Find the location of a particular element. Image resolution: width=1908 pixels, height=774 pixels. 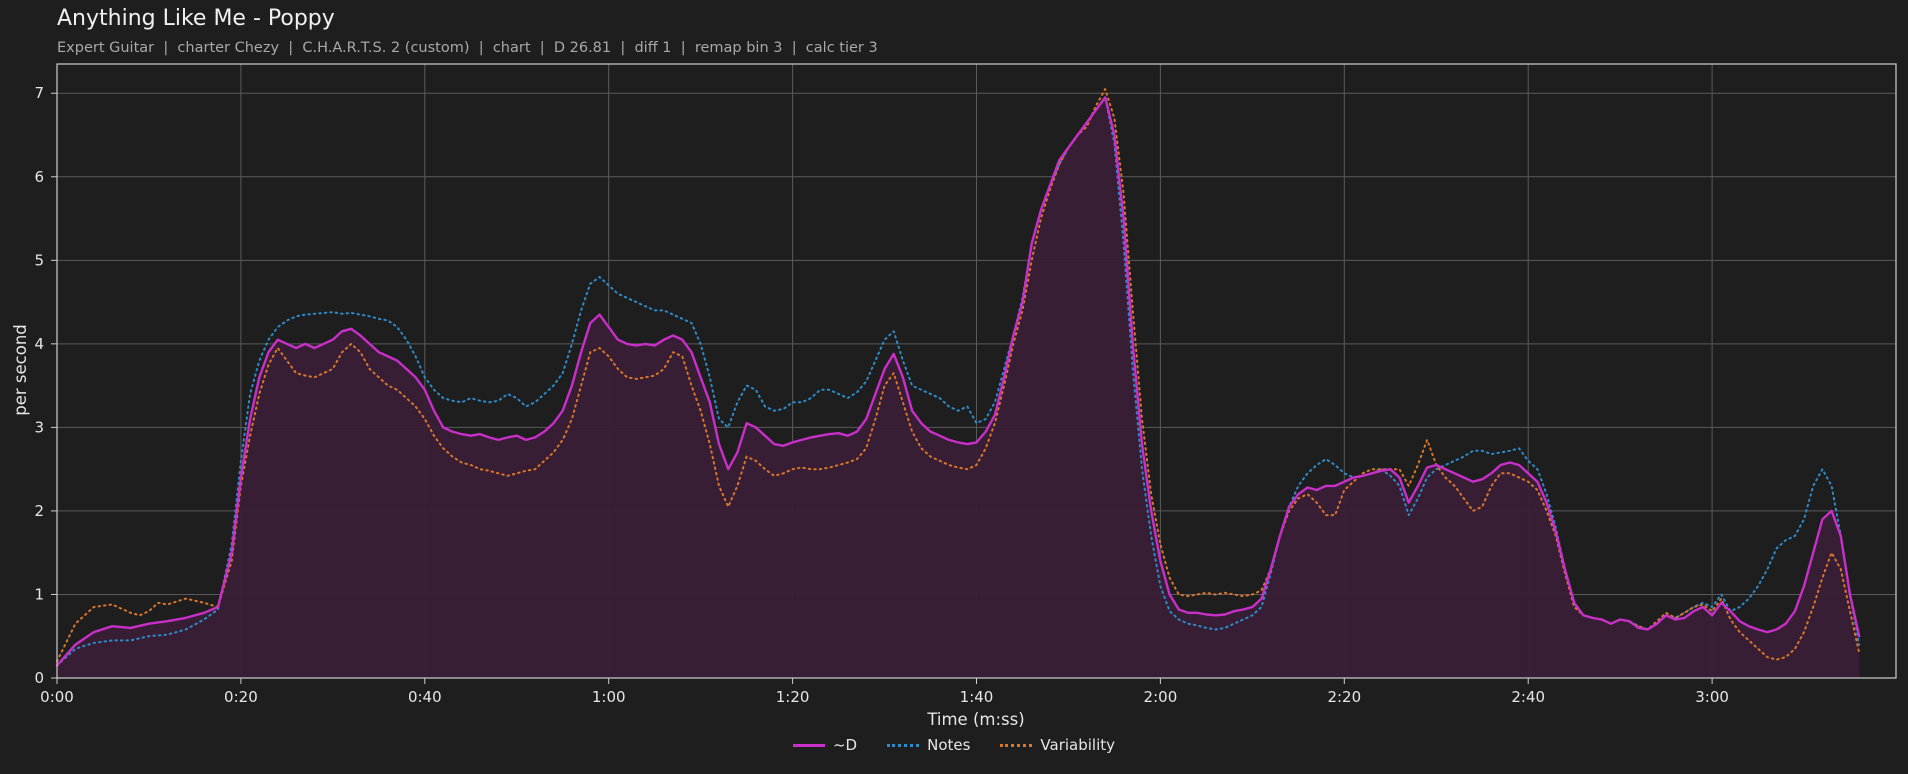

legend-swatch-notes is located at coordinates (903, 745).